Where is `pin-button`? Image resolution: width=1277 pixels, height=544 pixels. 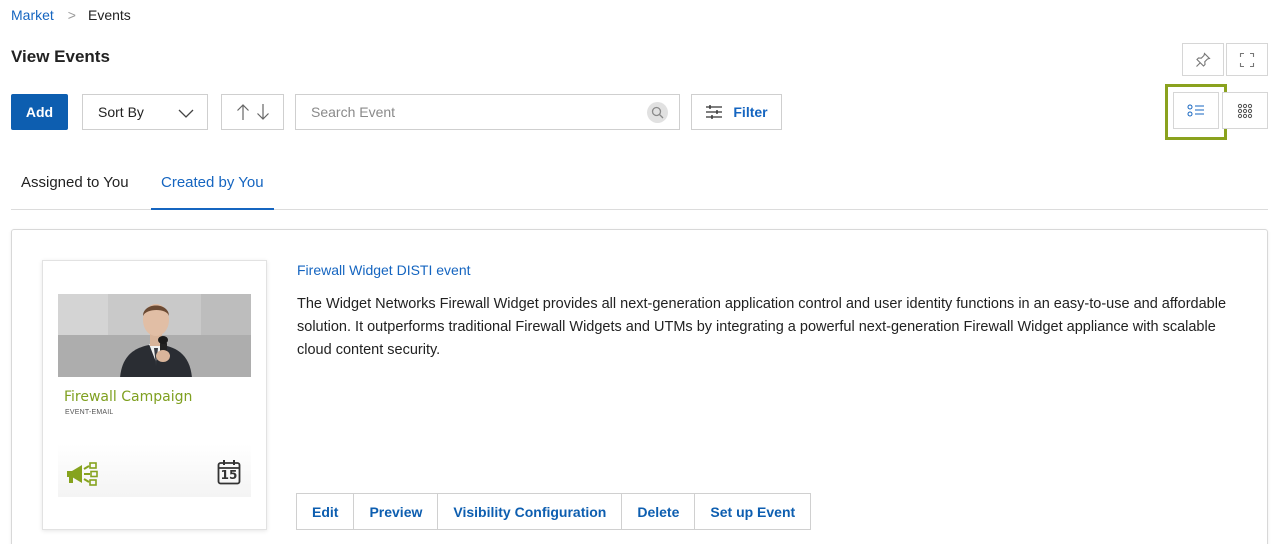
pin-button is located at coordinates (1203, 59).